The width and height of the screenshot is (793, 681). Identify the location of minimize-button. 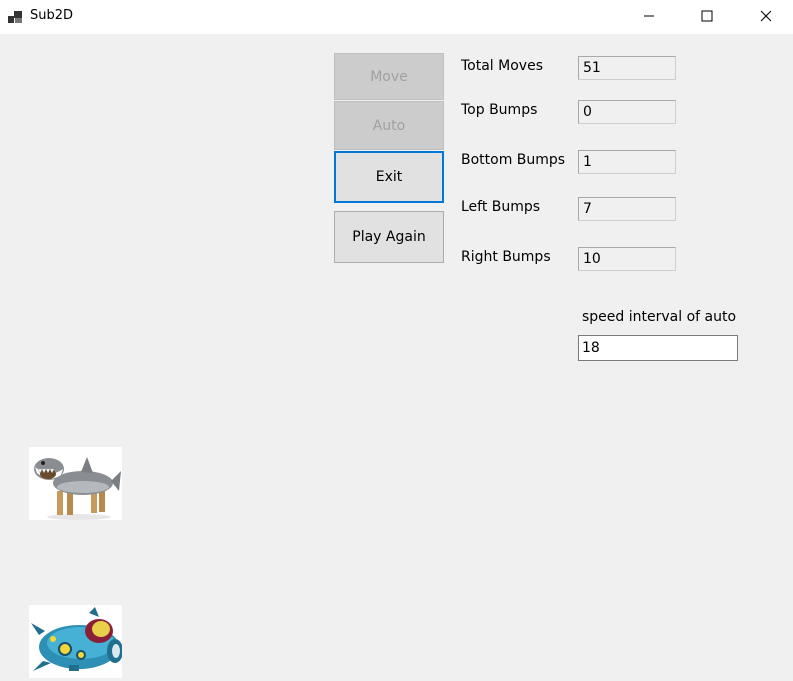
(649, 16).